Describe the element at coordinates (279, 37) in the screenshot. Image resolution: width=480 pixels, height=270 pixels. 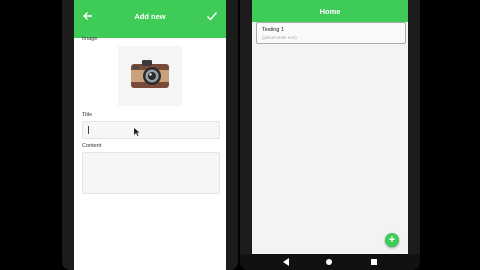
I see `note-subtitle: (placeholder text)` at that location.